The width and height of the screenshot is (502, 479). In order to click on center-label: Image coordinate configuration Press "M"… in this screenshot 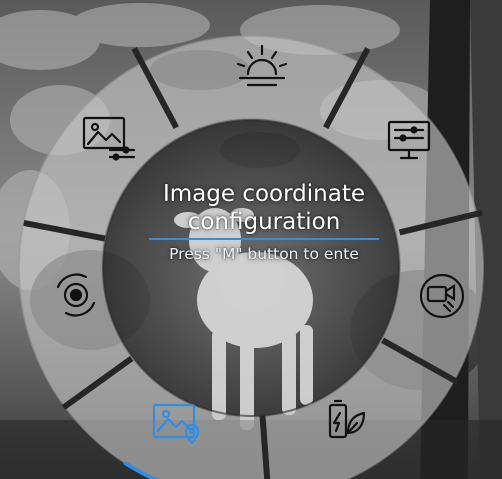, I will do `click(264, 222)`.